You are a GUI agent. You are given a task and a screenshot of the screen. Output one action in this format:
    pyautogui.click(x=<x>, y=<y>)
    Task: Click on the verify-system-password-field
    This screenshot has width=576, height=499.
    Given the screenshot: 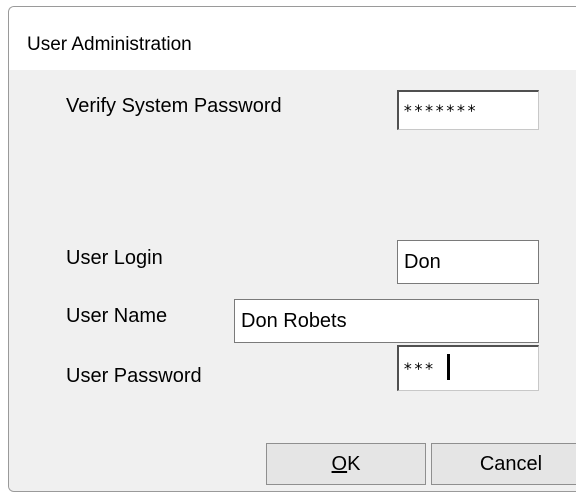 What is the action you would take?
    pyautogui.click(x=468, y=110)
    